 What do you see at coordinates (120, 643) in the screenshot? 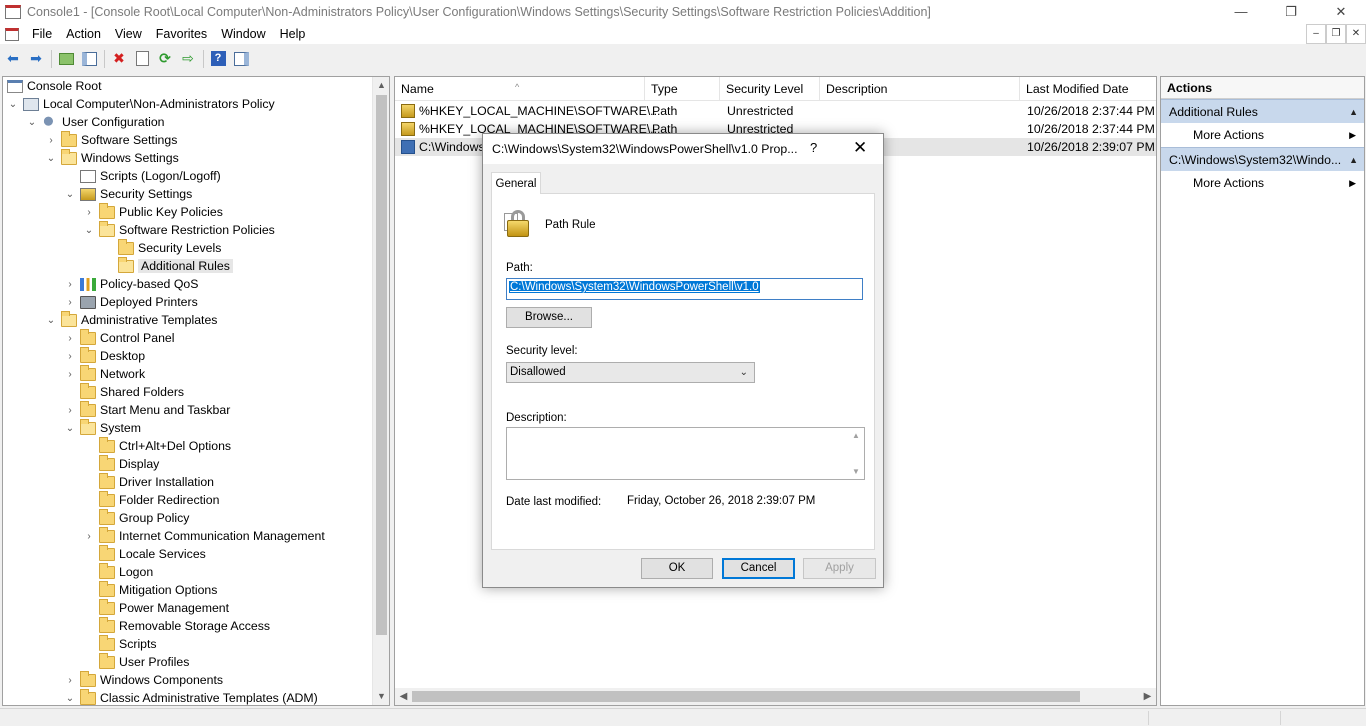
I see `tree-item-scripts: Scripts` at bounding box center [120, 643].